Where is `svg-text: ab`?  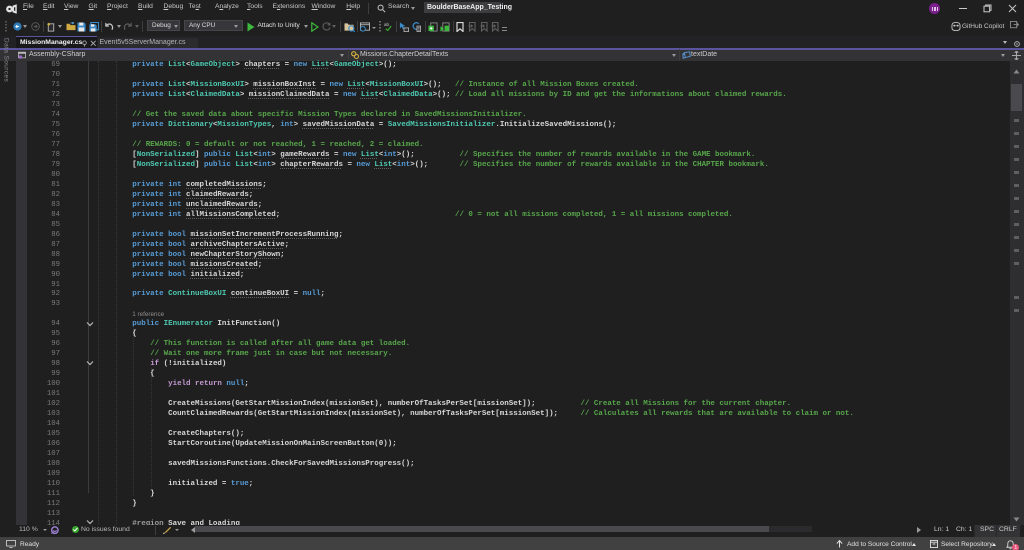 svg-text: ab is located at coordinates (387, 24).